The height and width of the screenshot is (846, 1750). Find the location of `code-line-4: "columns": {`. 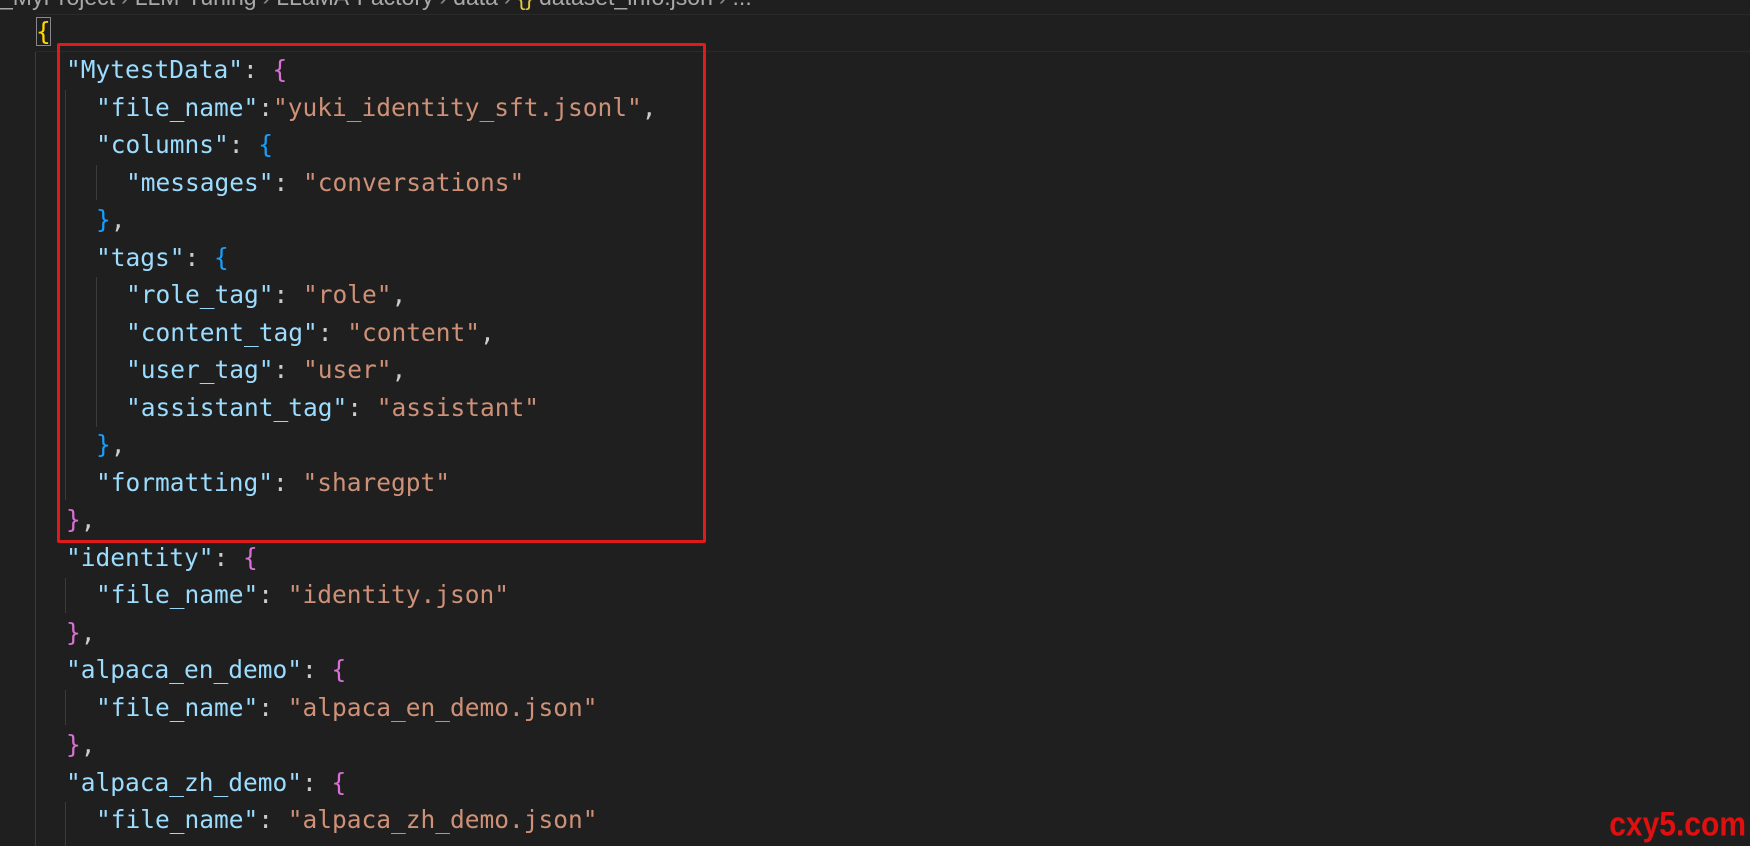

code-line-4: "columns": { is located at coordinates (184, 145).